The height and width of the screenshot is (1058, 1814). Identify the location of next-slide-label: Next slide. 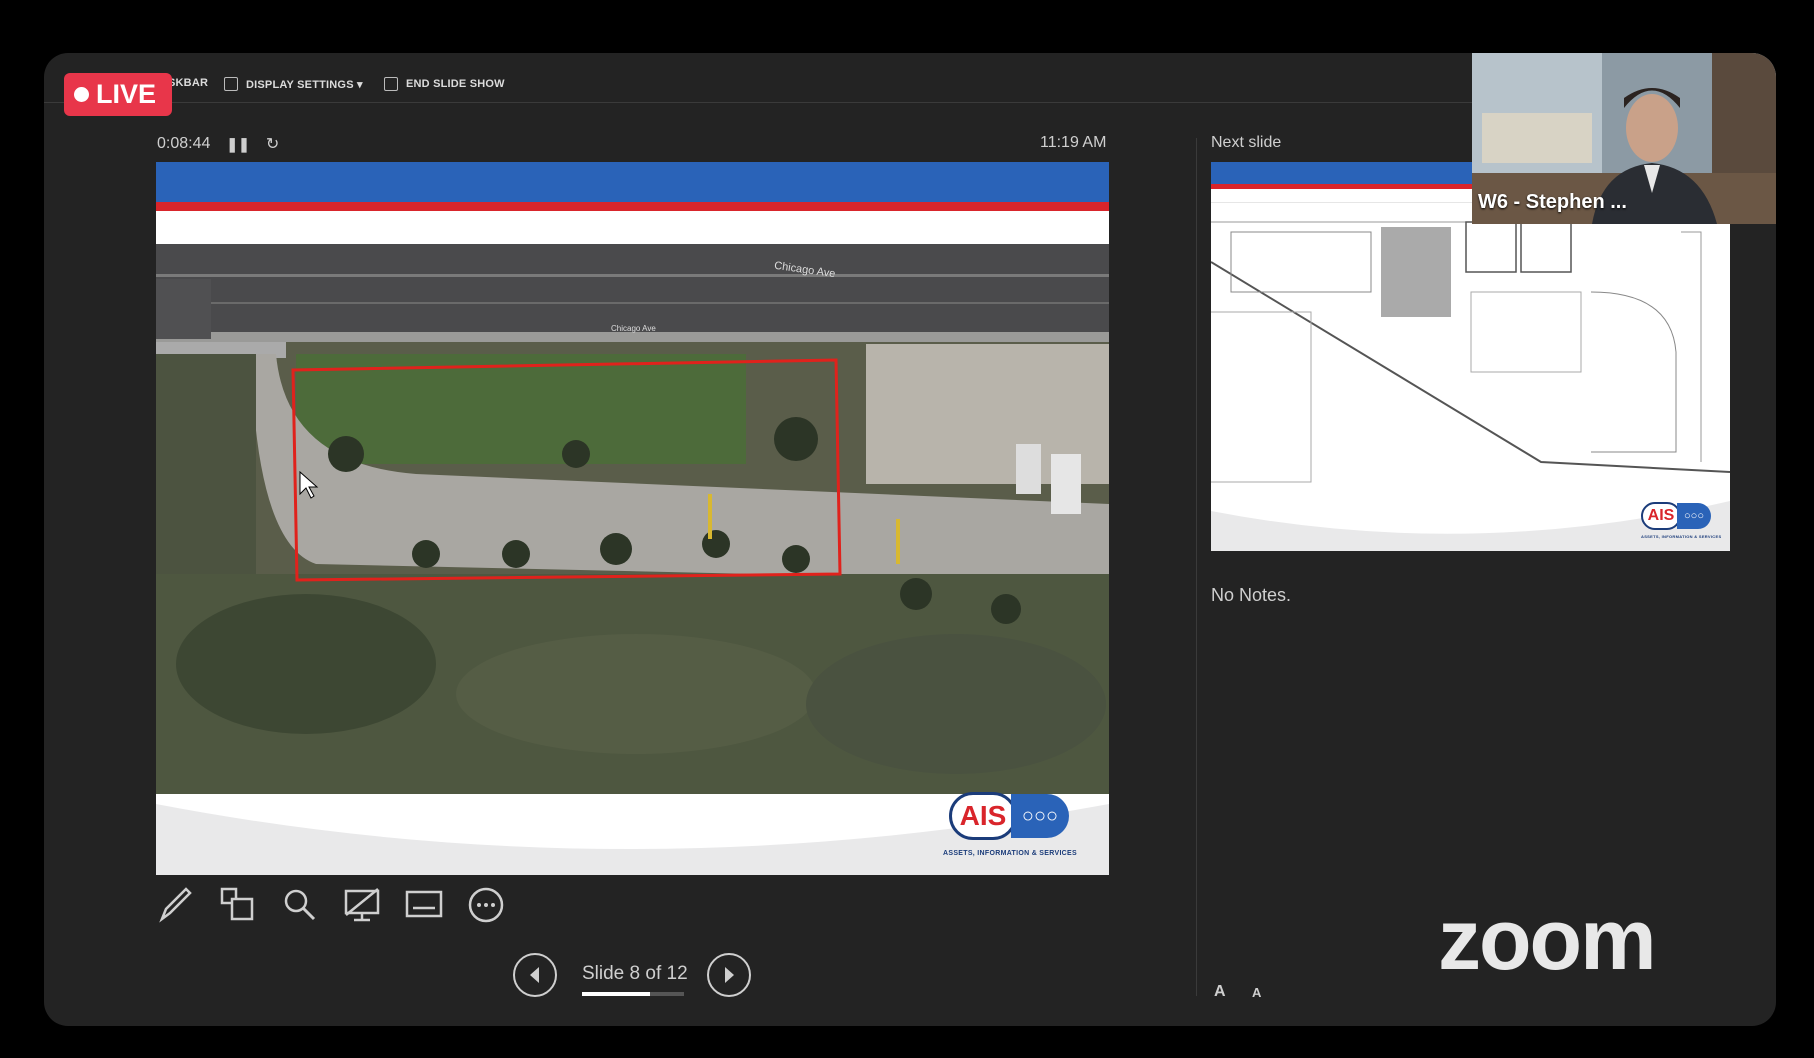
(1246, 142).